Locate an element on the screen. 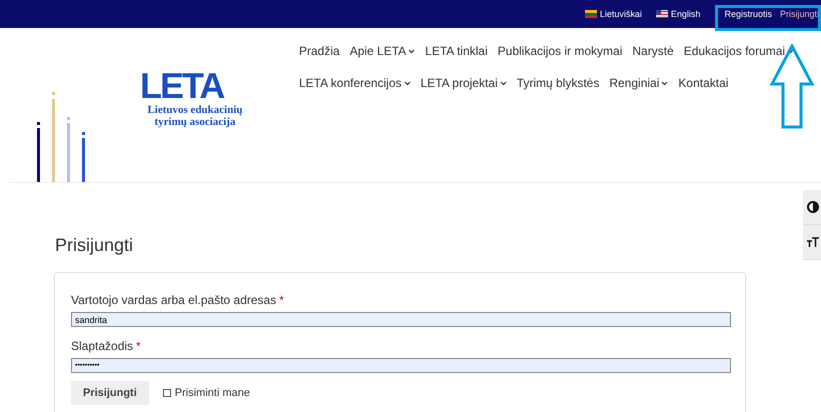  language-link: Lietuviškai is located at coordinates (613, 14).